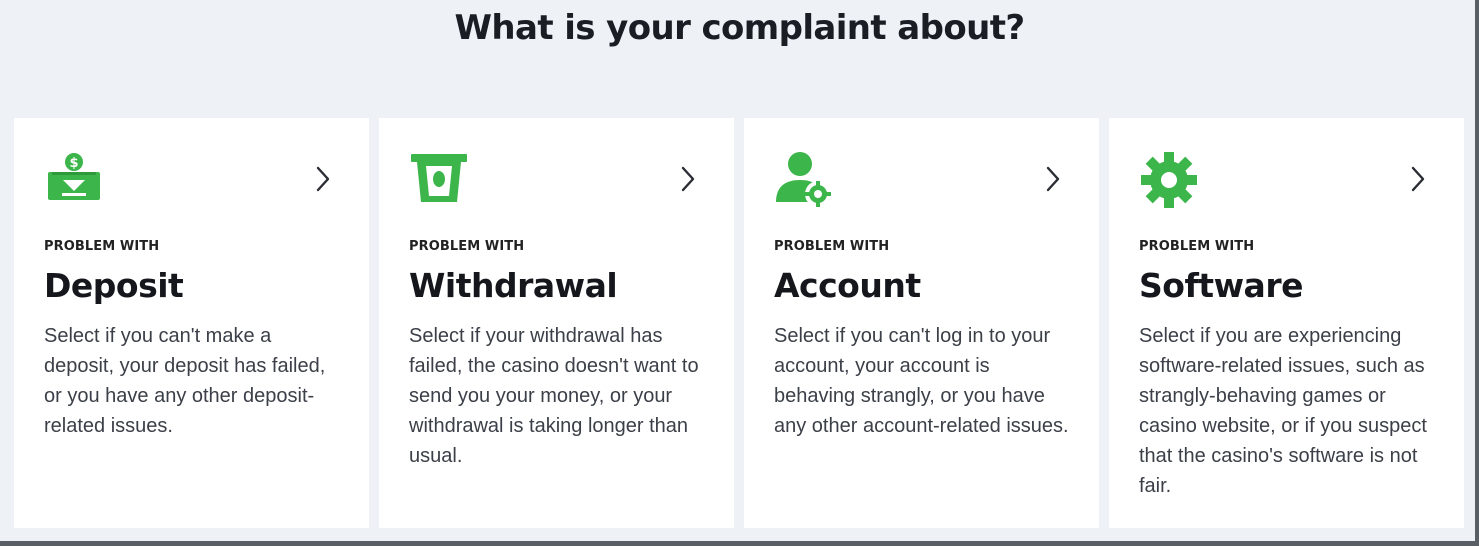  Describe the element at coordinates (1169, 180) in the screenshot. I see `gear-icon` at that location.